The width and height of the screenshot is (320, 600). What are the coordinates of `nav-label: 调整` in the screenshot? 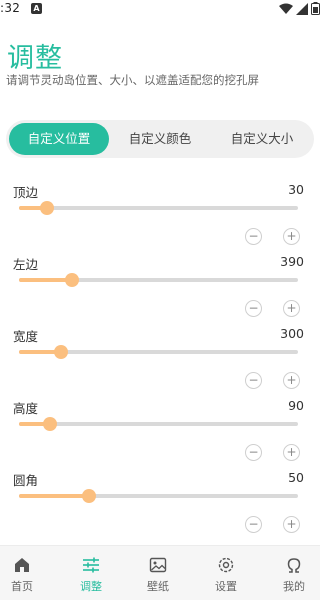 It's located at (91, 586).